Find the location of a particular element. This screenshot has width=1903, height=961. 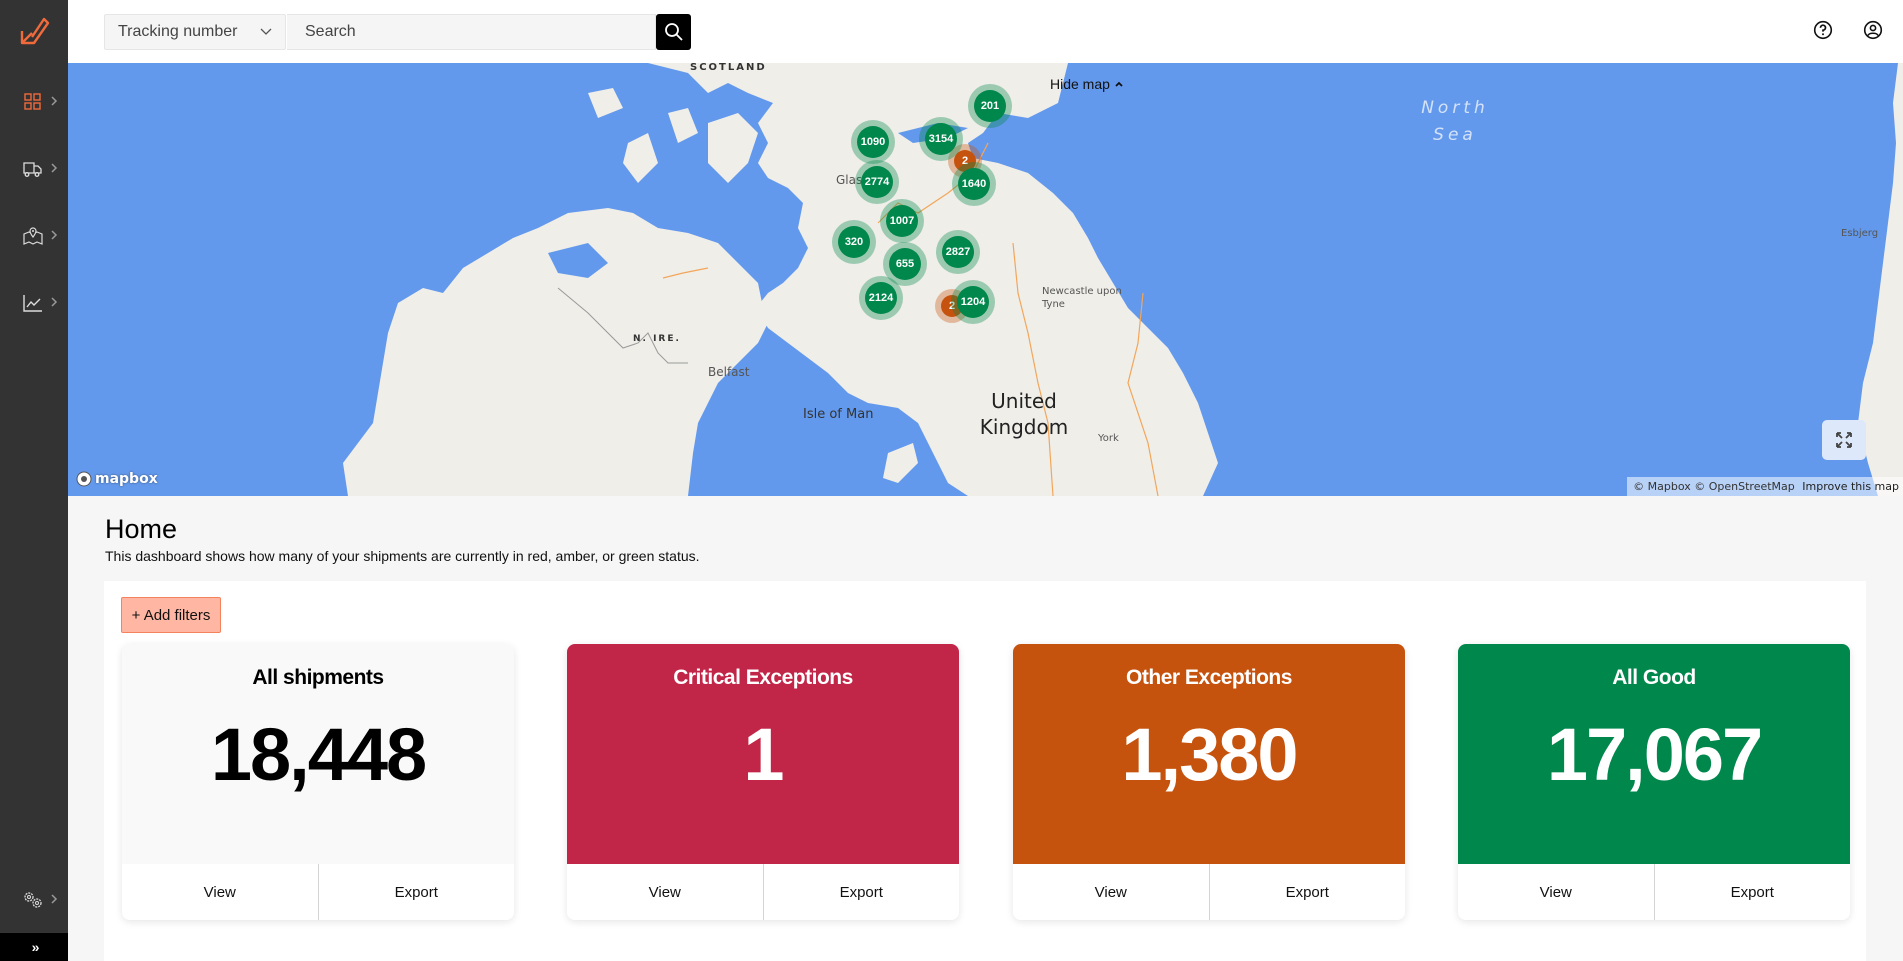

card-value: 18,448 is located at coordinates (318, 754).